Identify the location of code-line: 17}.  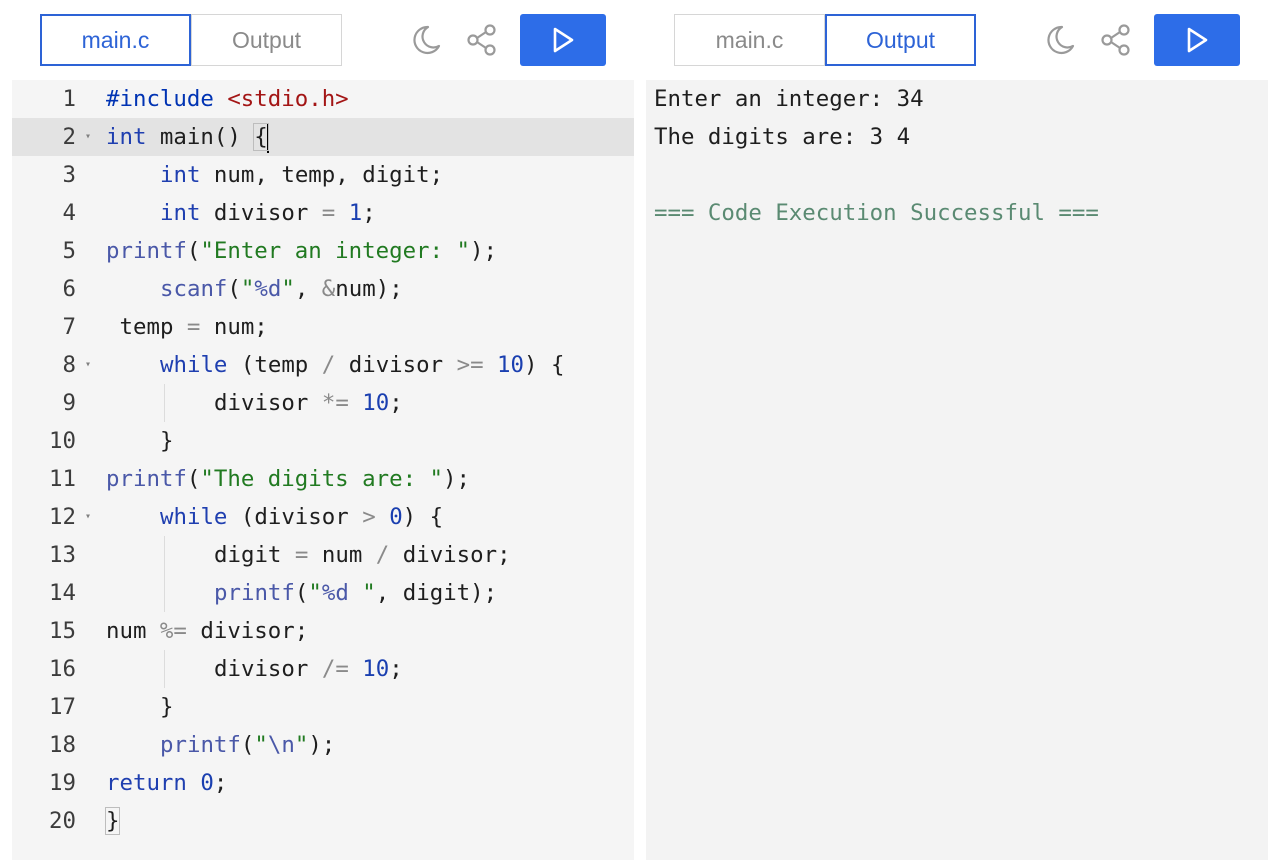
(323, 707).